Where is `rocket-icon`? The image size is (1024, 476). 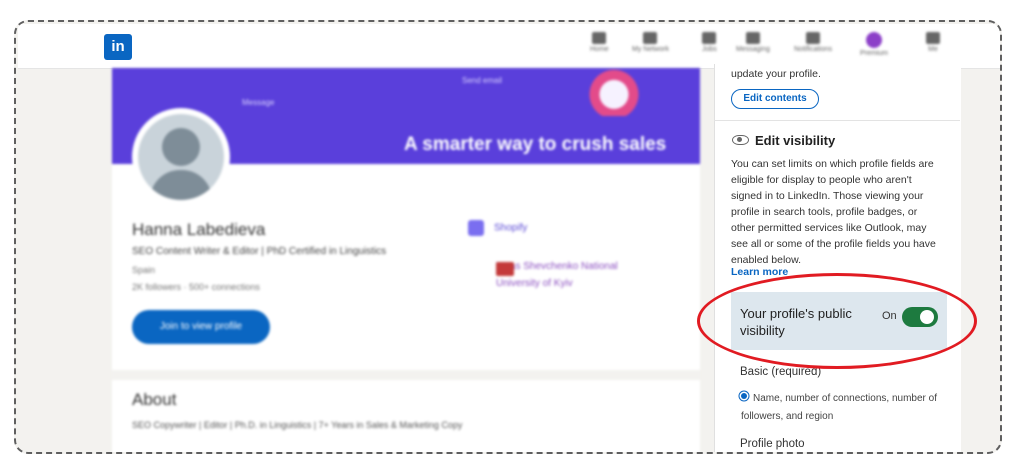
rocket-icon is located at coordinates (622, 92).